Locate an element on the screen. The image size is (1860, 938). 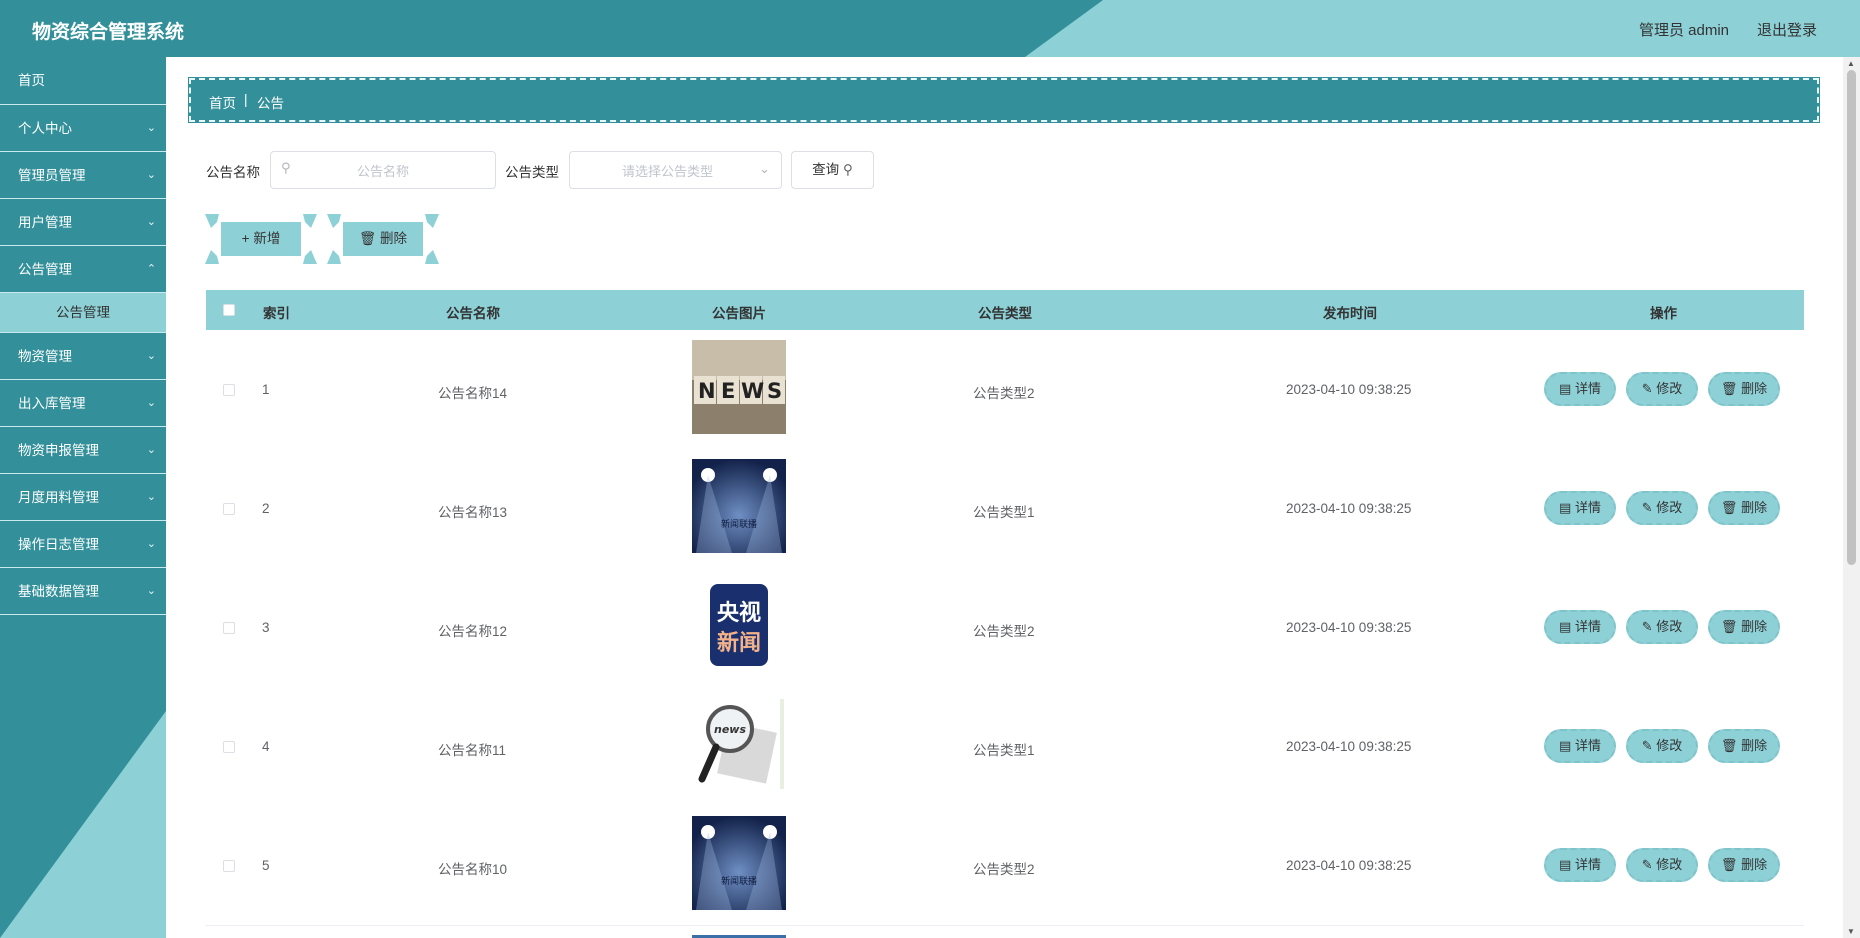
column-header-time: 发布时间 is located at coordinates (1350, 313).